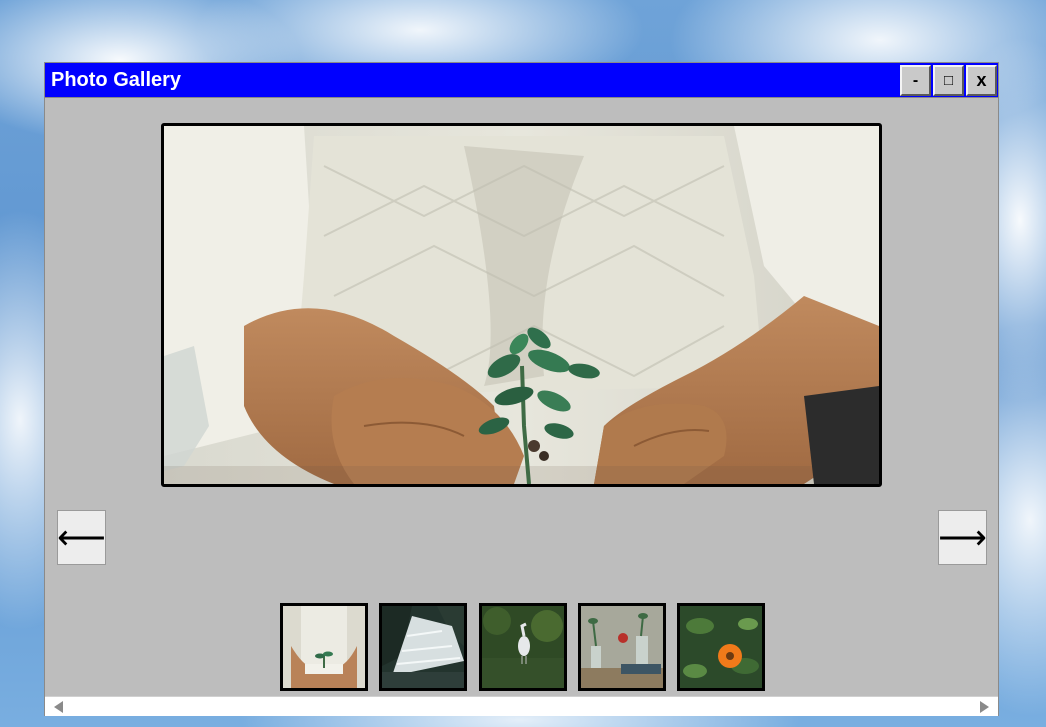  What do you see at coordinates (521, 706) in the screenshot?
I see `horizontal-scrollbar` at bounding box center [521, 706].